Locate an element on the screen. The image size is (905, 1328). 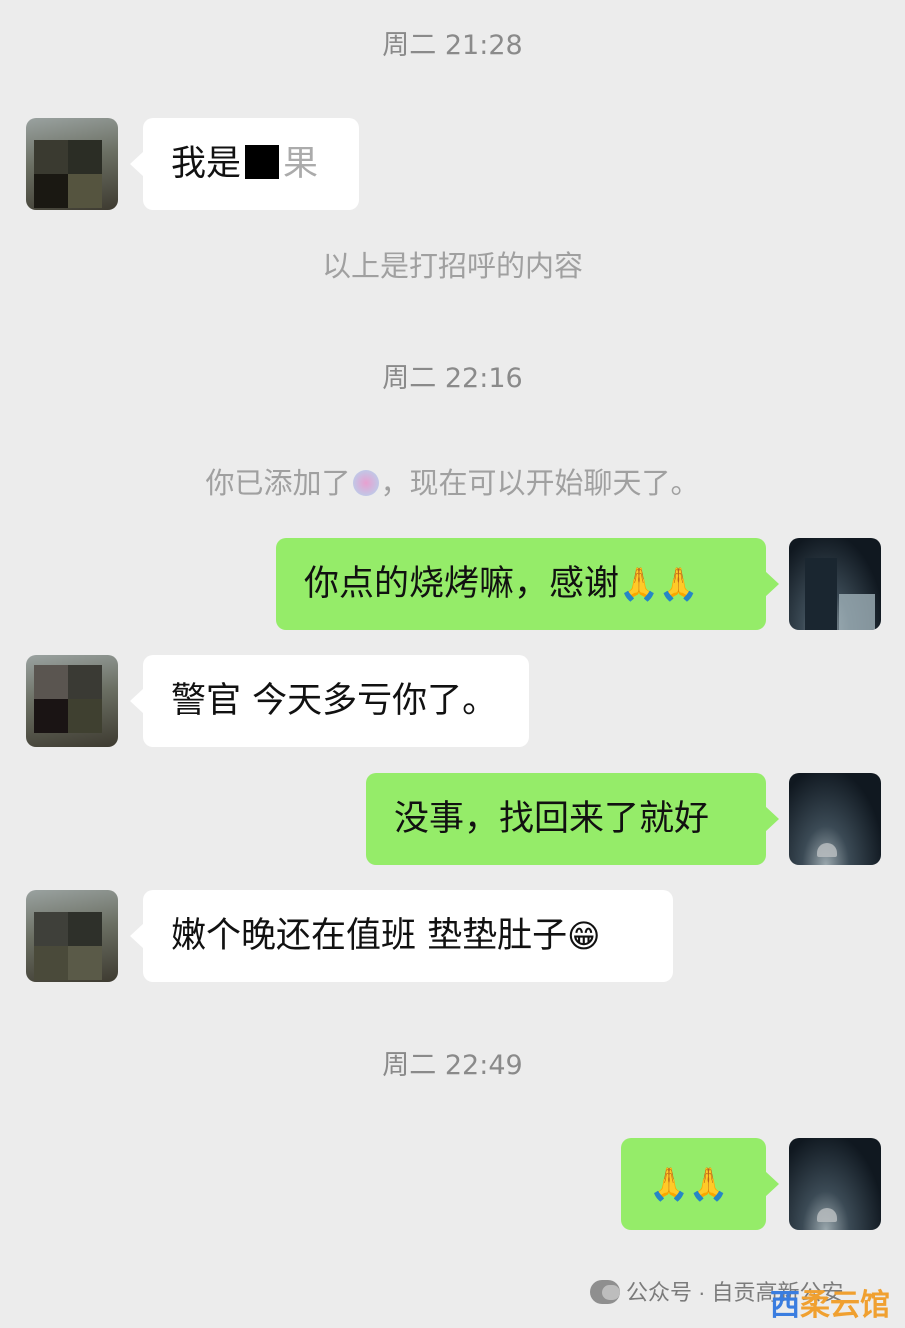
message-text: 果 is located at coordinates (301, 164).